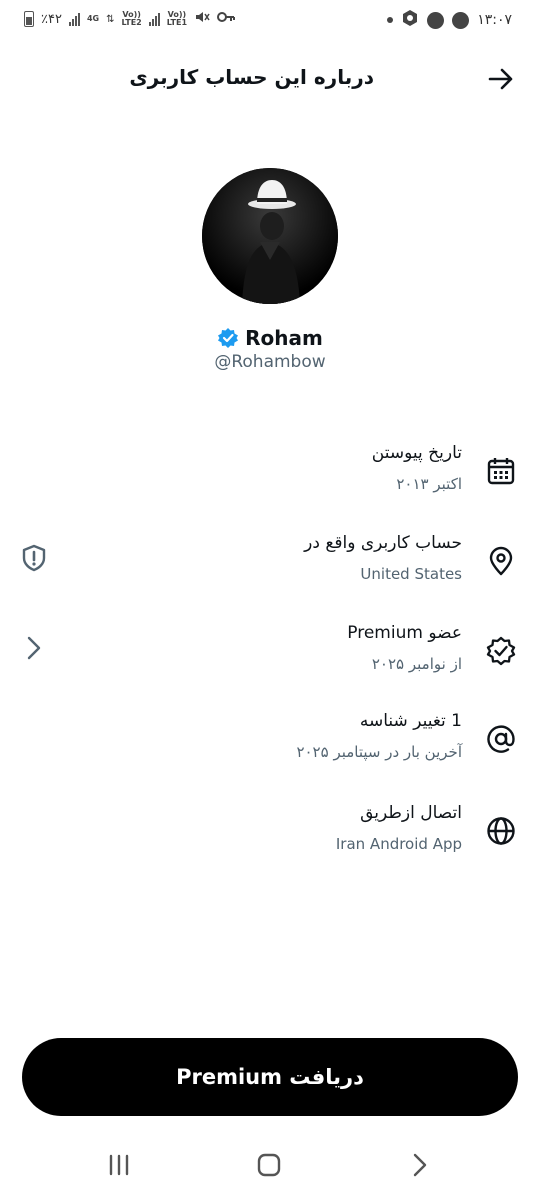 This screenshot has width=540, height=1200. Describe the element at coordinates (501, 561) in the screenshot. I see `location-pin-icon` at that location.